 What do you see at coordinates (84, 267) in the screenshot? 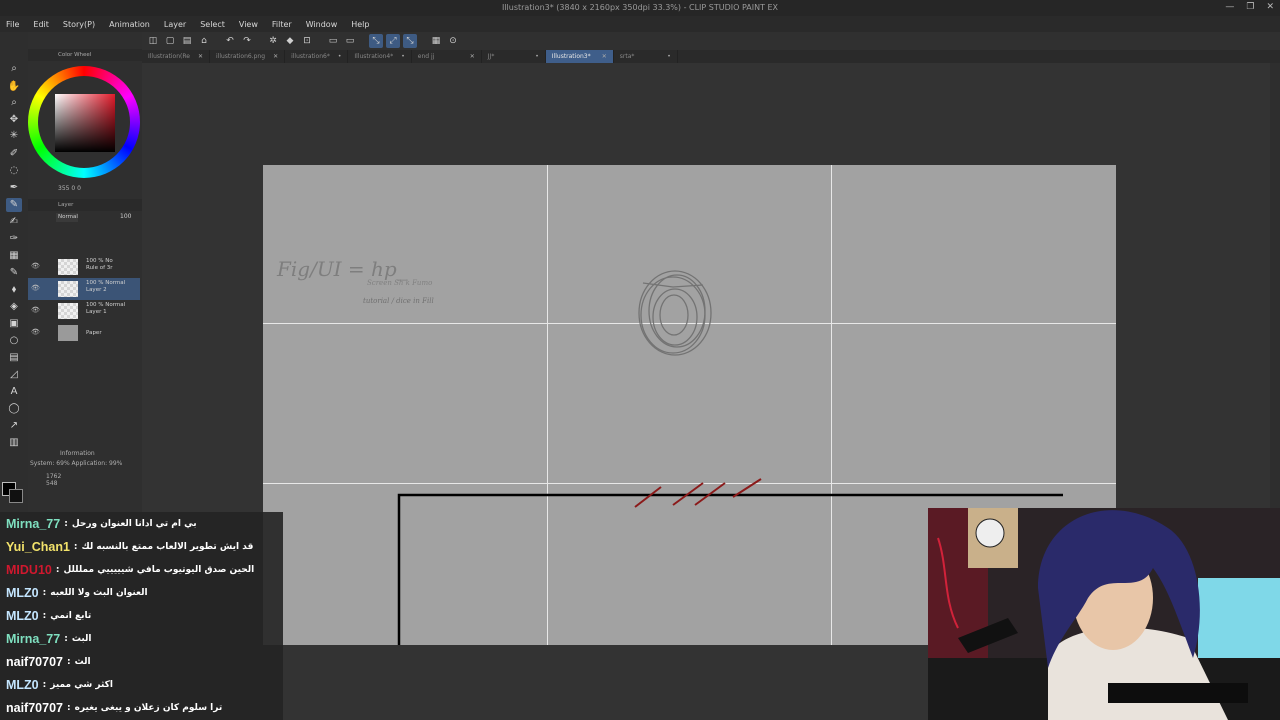
I see `layer-row: 👁 100 % No Rule of 3r` at bounding box center [84, 267].